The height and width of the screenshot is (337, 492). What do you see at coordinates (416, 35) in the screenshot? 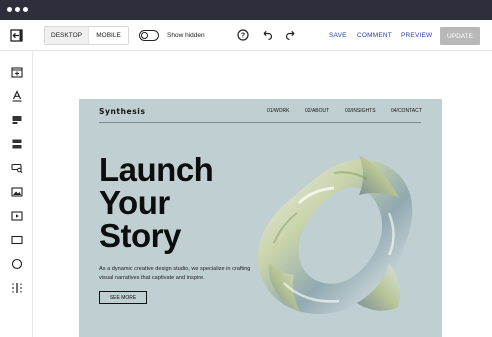
I see `preview-button: PREVIEW` at bounding box center [416, 35].